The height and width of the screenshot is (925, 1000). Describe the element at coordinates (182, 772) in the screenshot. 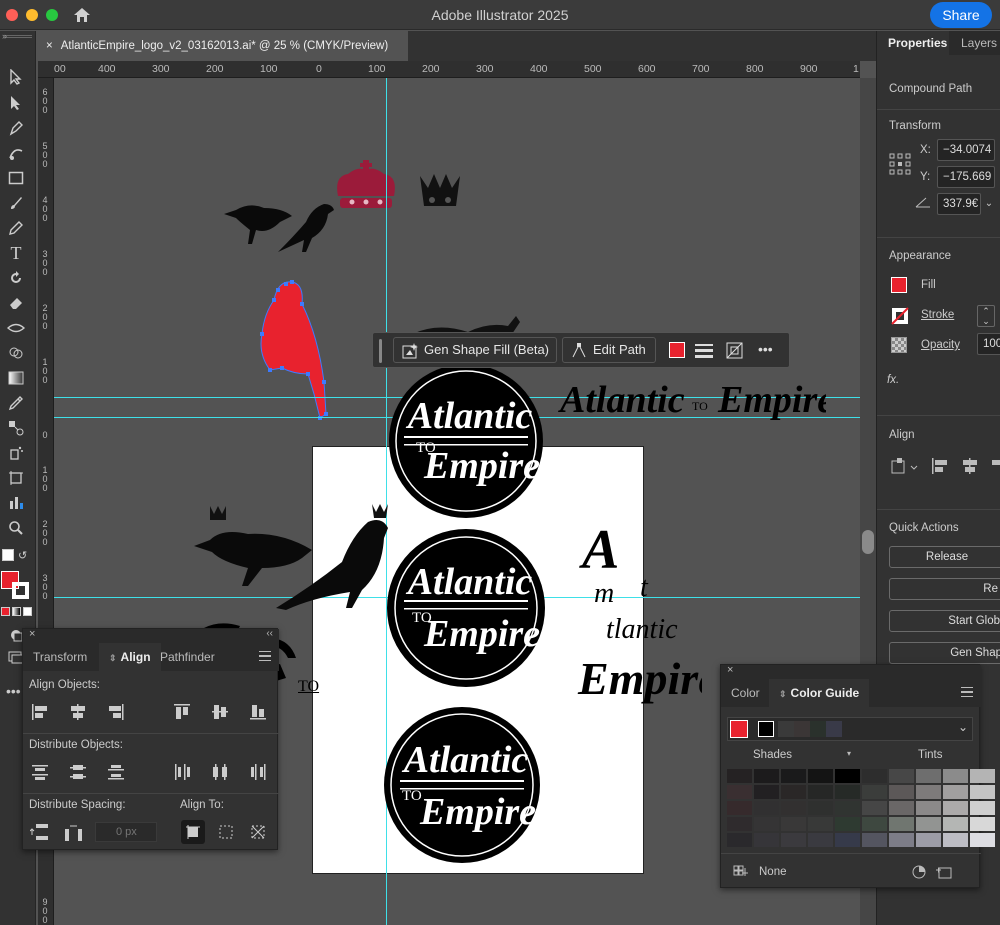

I see `distribute-left-icon` at that location.